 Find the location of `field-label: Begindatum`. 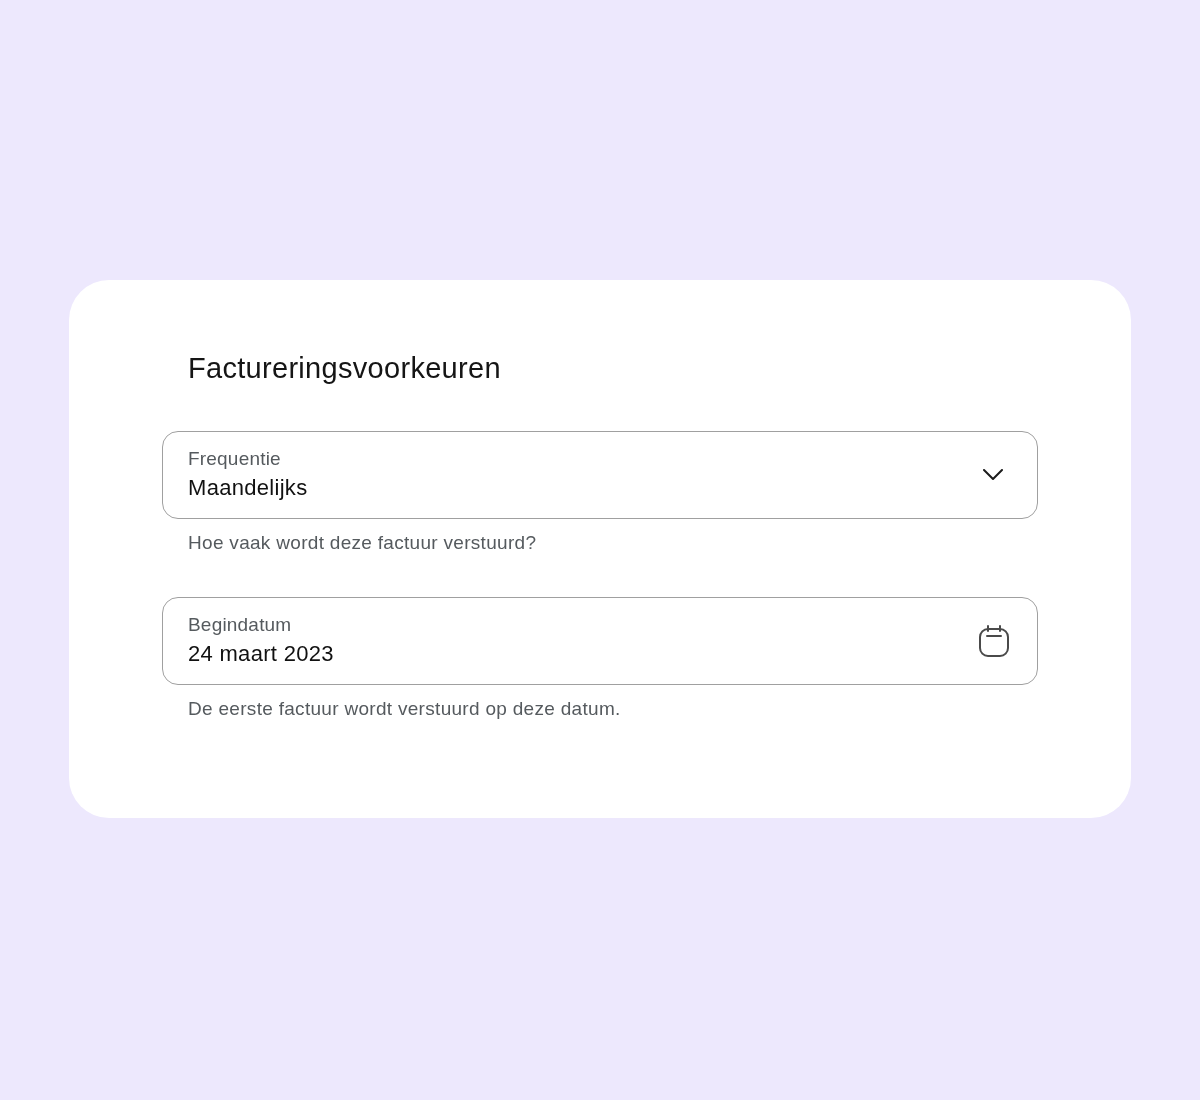

field-label: Begindatum is located at coordinates (240, 625).